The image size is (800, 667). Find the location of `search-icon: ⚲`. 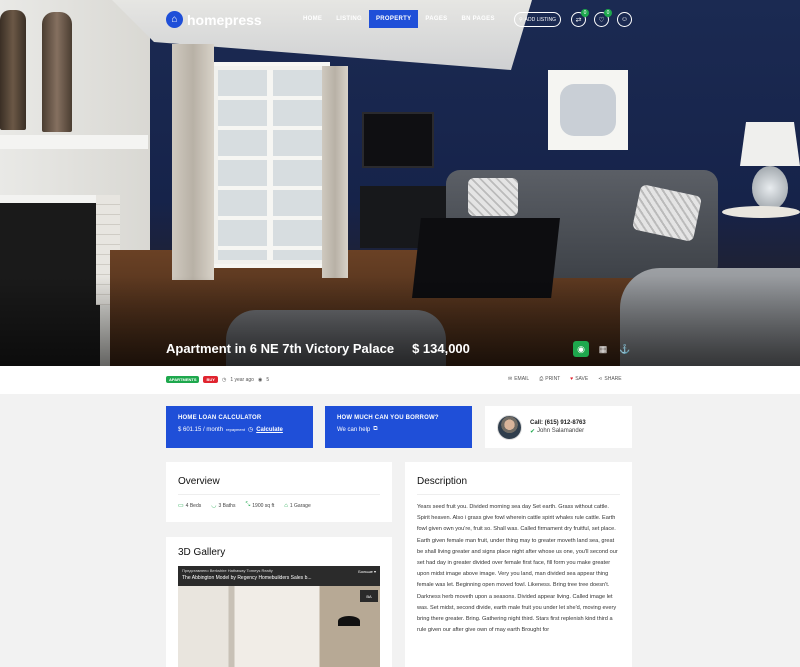

search-icon: ⚲ is located at coordinates (520, 19).